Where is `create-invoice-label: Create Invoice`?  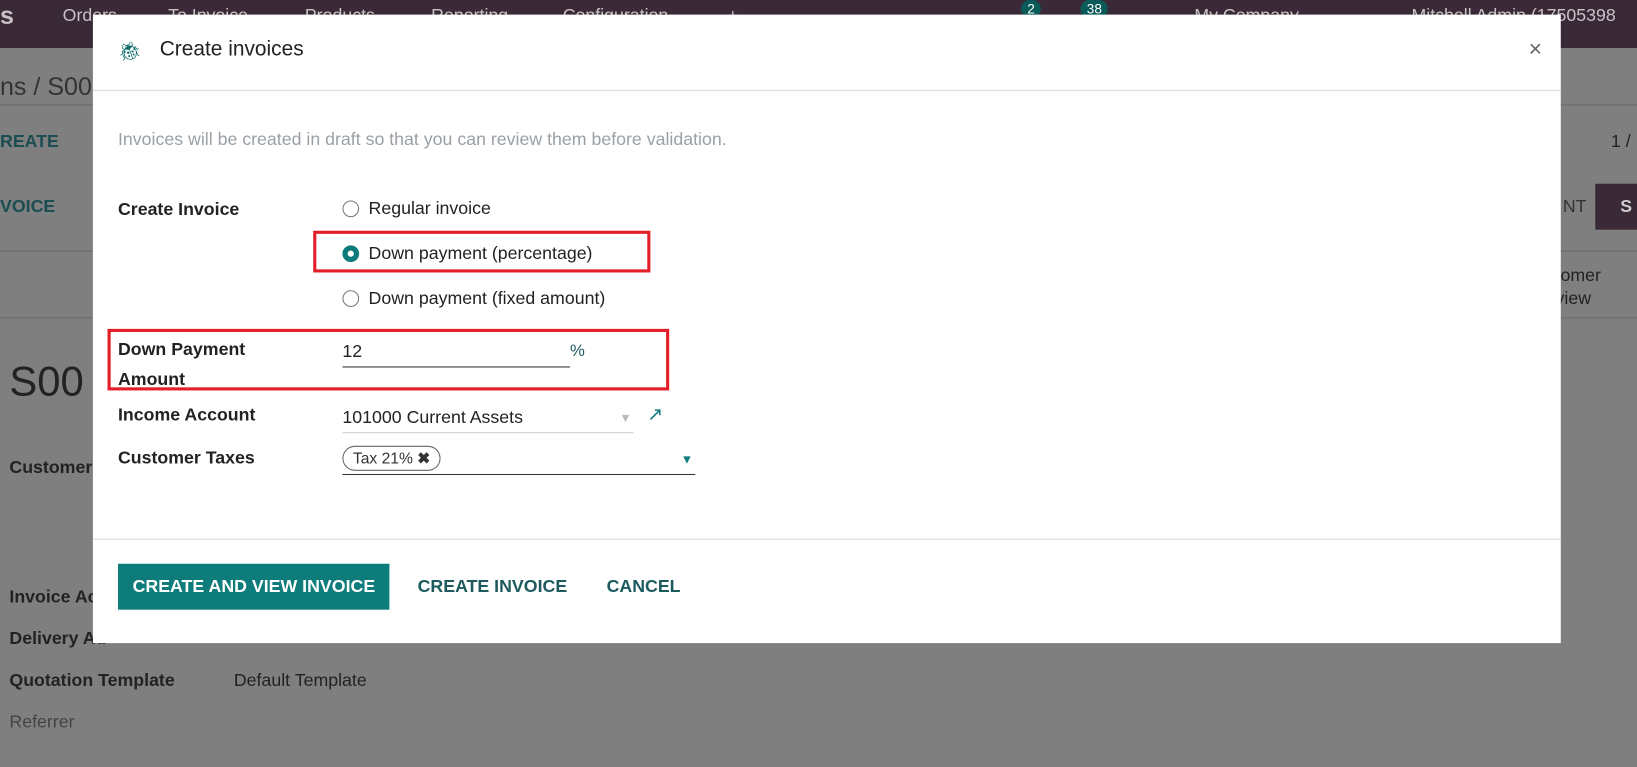 create-invoice-label: Create Invoice is located at coordinates (178, 209).